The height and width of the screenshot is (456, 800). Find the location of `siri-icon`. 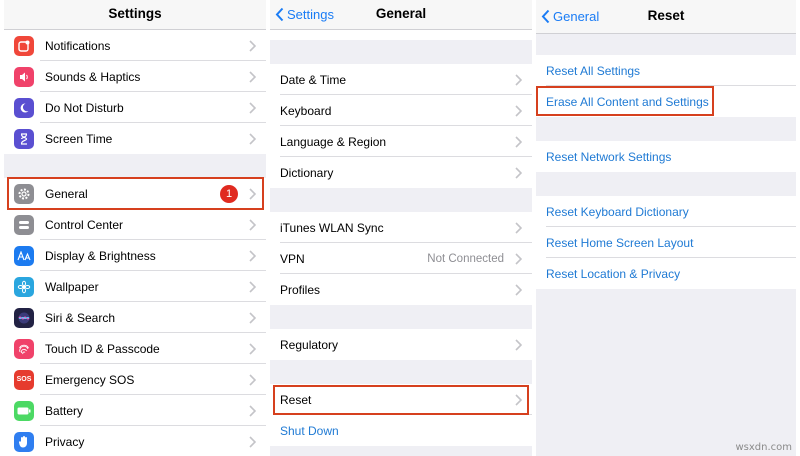

siri-icon is located at coordinates (24, 317).